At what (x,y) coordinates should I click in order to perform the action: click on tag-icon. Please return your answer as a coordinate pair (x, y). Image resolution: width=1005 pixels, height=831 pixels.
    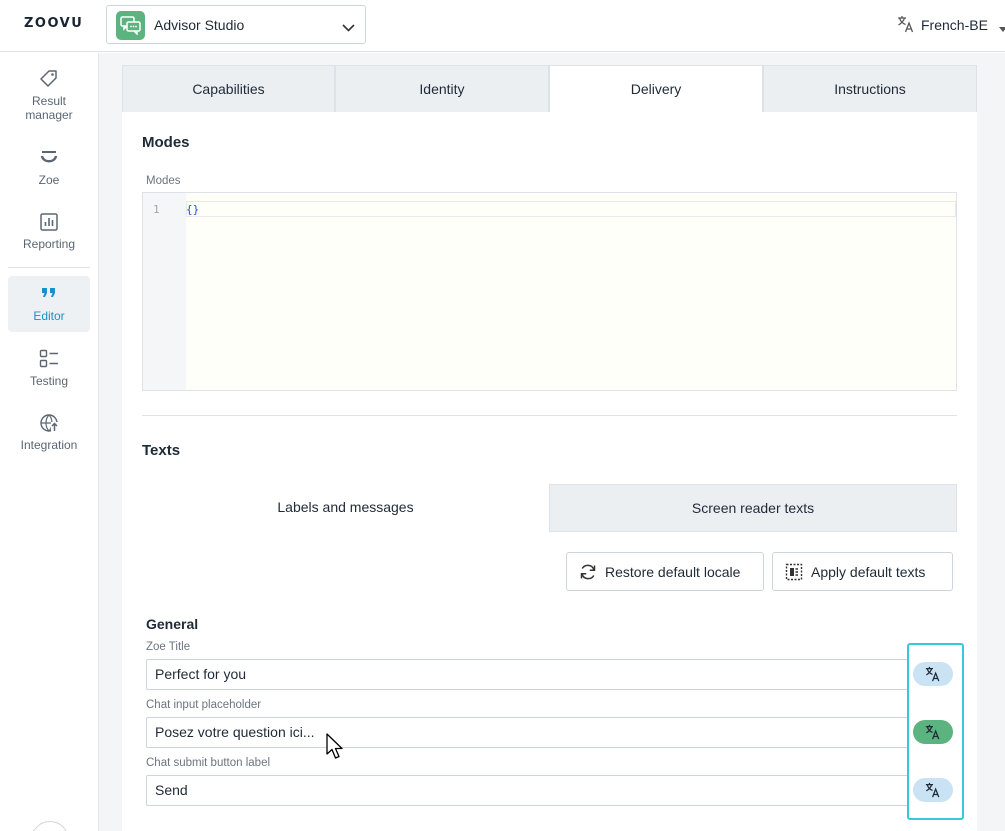
    Looking at the image, I should click on (49, 79).